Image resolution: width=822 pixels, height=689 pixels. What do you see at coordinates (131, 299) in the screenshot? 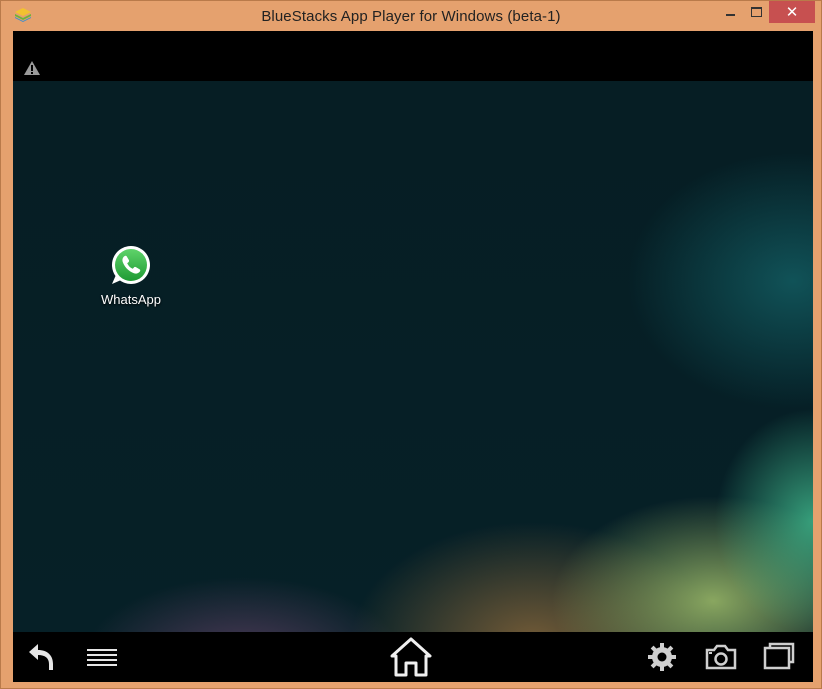
I see `app-label: WhatsApp` at bounding box center [131, 299].